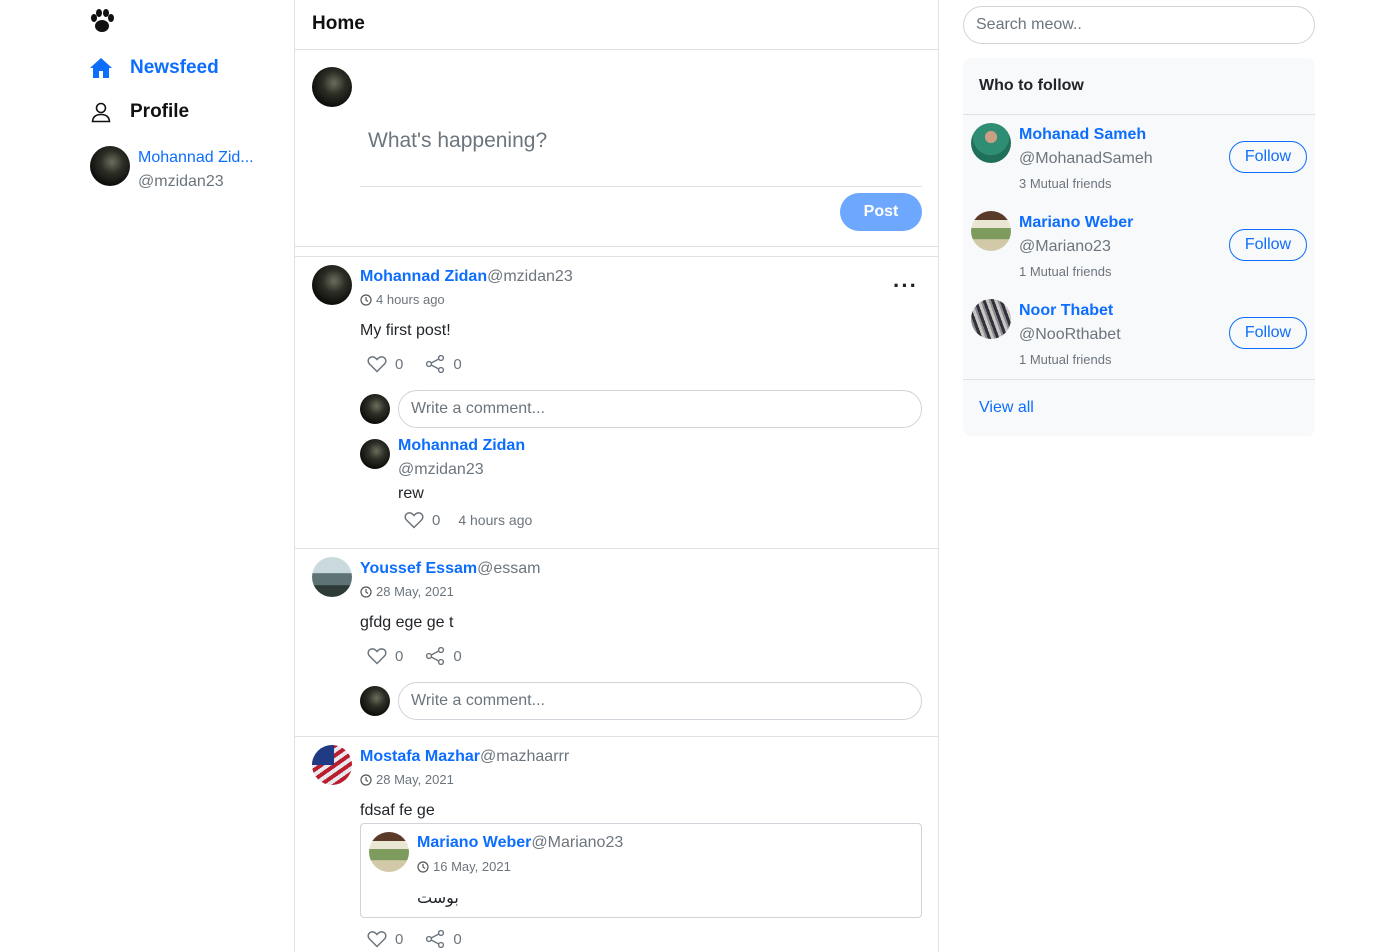  What do you see at coordinates (495, 520) in the screenshot?
I see `comment-time: 4 hours ago` at bounding box center [495, 520].